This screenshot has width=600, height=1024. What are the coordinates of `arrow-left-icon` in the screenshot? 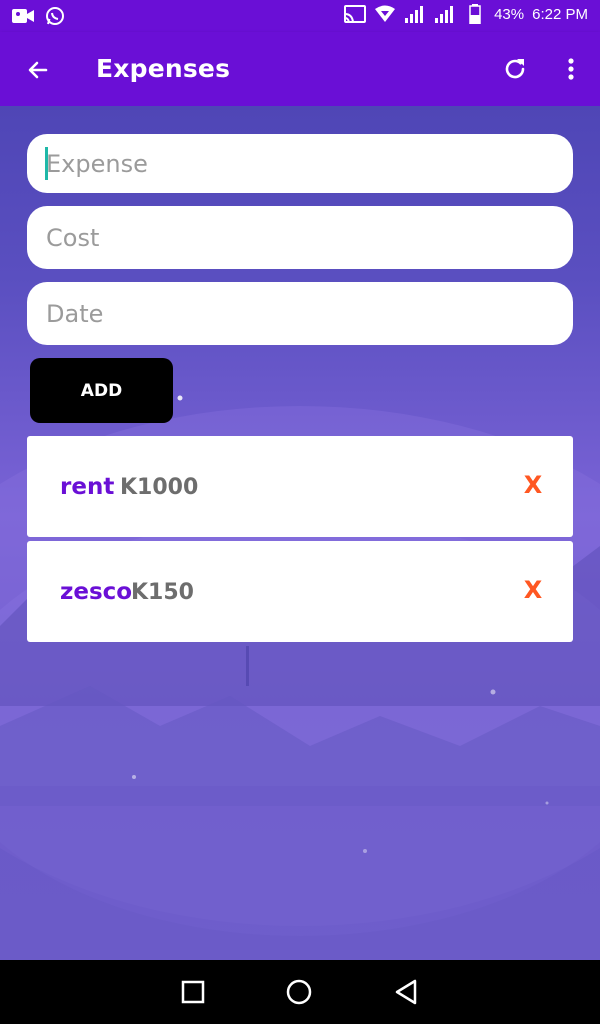 It's located at (38, 70).